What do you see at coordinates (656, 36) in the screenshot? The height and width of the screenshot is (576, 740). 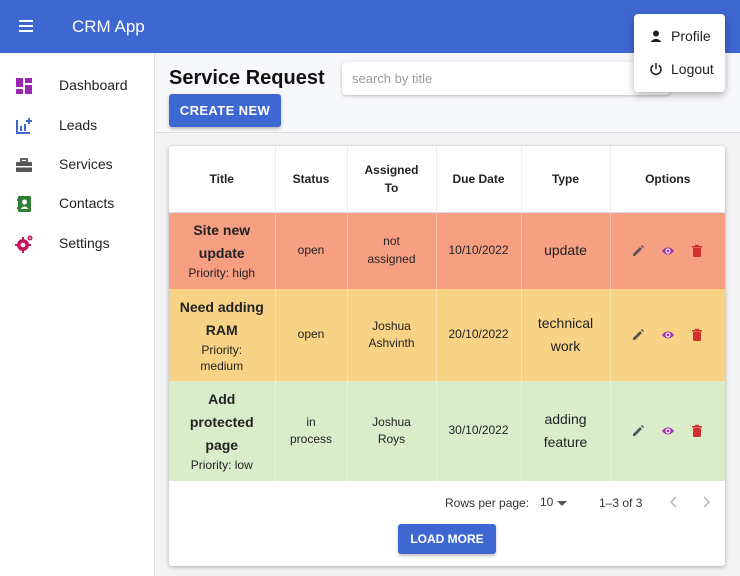 I see `person-icon` at bounding box center [656, 36].